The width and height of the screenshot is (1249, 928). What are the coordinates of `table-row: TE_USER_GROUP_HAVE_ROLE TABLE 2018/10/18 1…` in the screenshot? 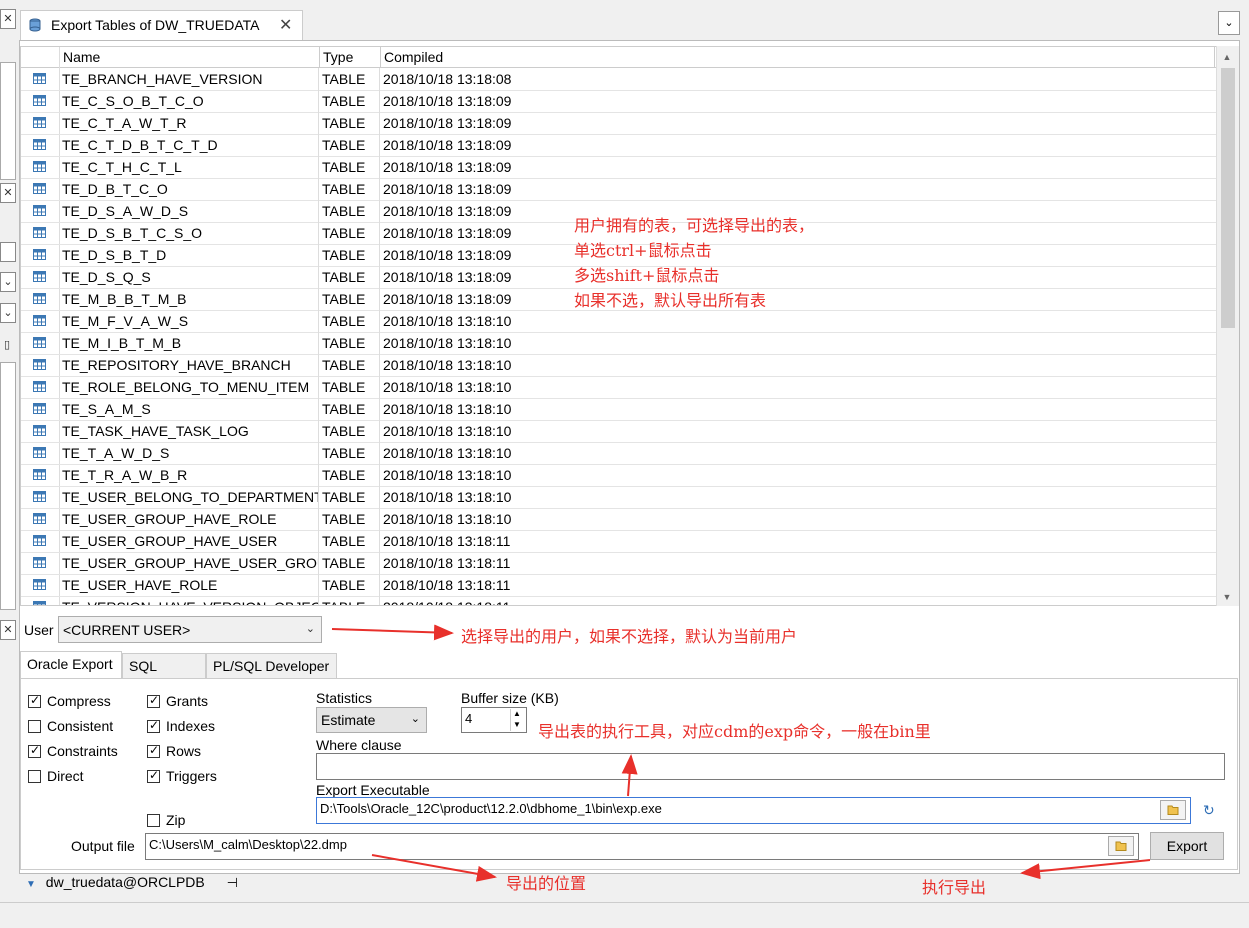 It's located at (619, 519).